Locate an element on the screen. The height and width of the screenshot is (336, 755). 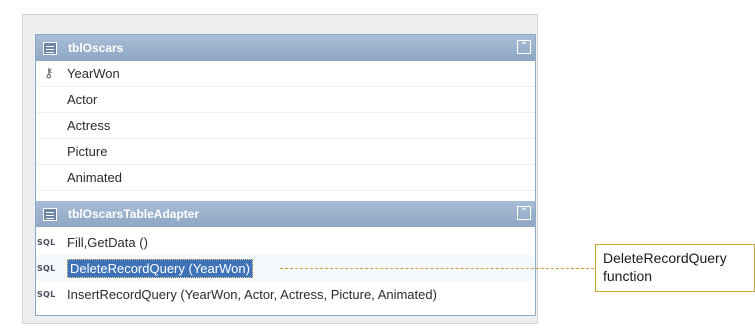
callout-line-2: function is located at coordinates (628, 276).